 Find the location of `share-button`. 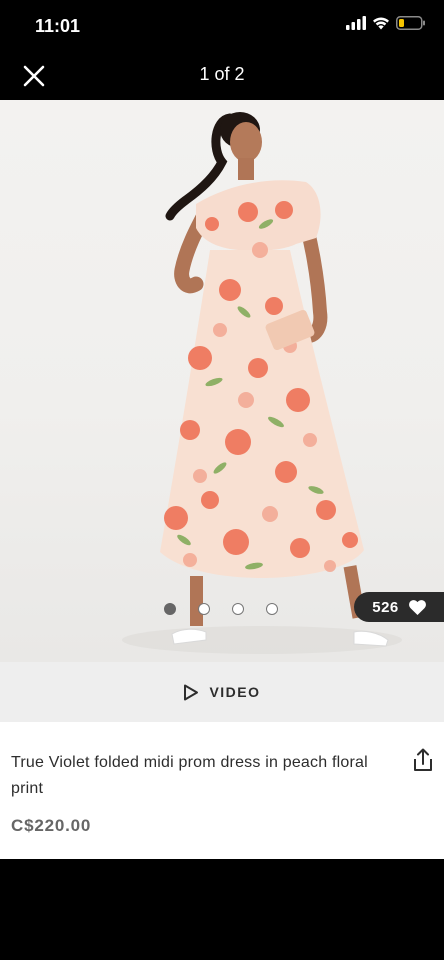

share-button is located at coordinates (423, 760).